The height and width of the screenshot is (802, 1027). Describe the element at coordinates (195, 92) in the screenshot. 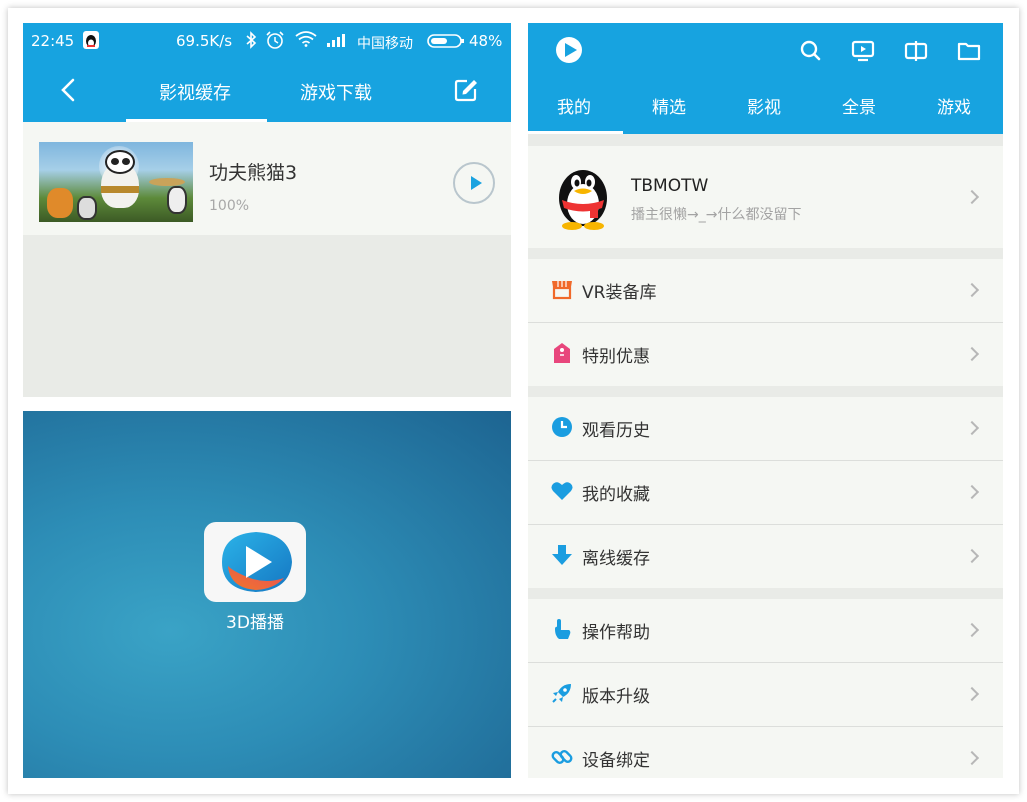

I see `tab-video-cache: 影视缓存` at that location.